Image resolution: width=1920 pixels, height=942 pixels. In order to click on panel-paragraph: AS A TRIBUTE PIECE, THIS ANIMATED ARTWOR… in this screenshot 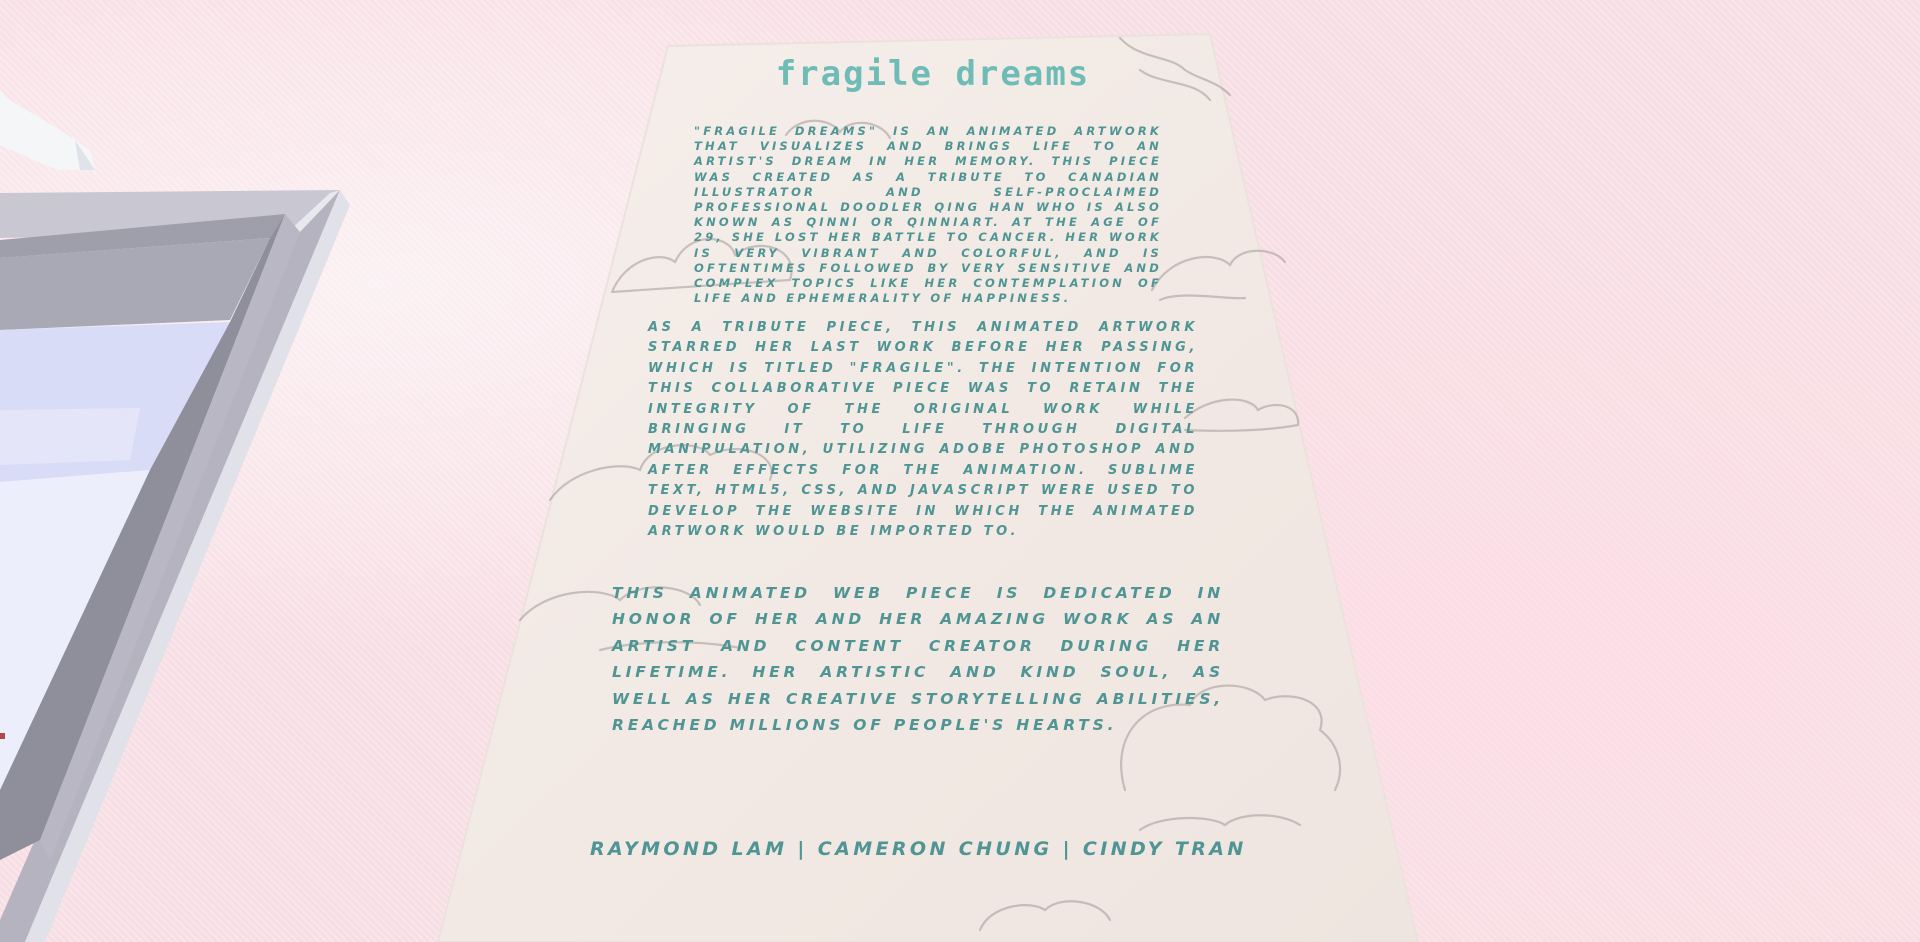, I will do `click(923, 430)`.